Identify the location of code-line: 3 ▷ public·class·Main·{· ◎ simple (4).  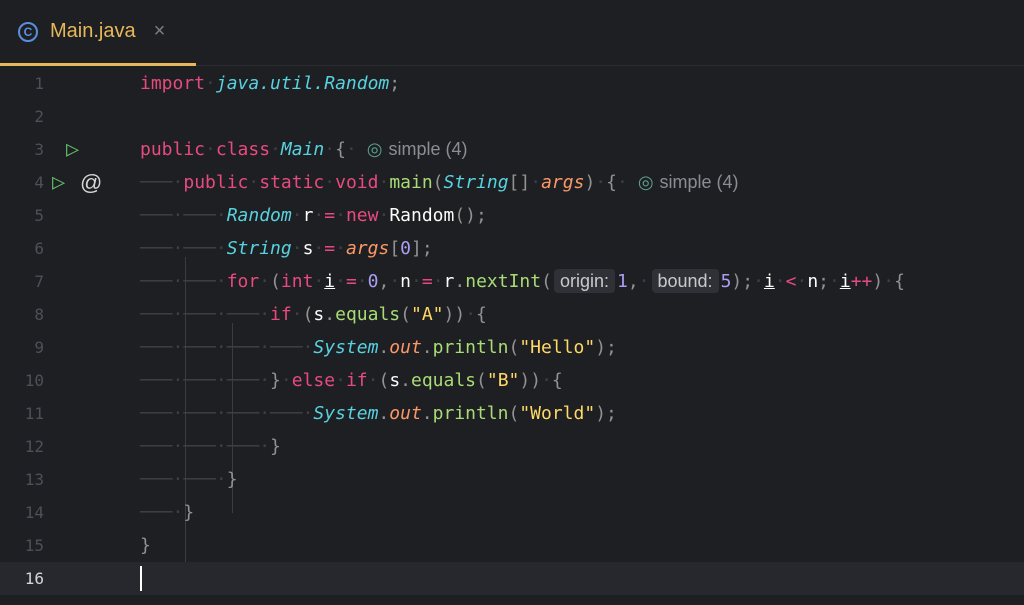
(512, 149).